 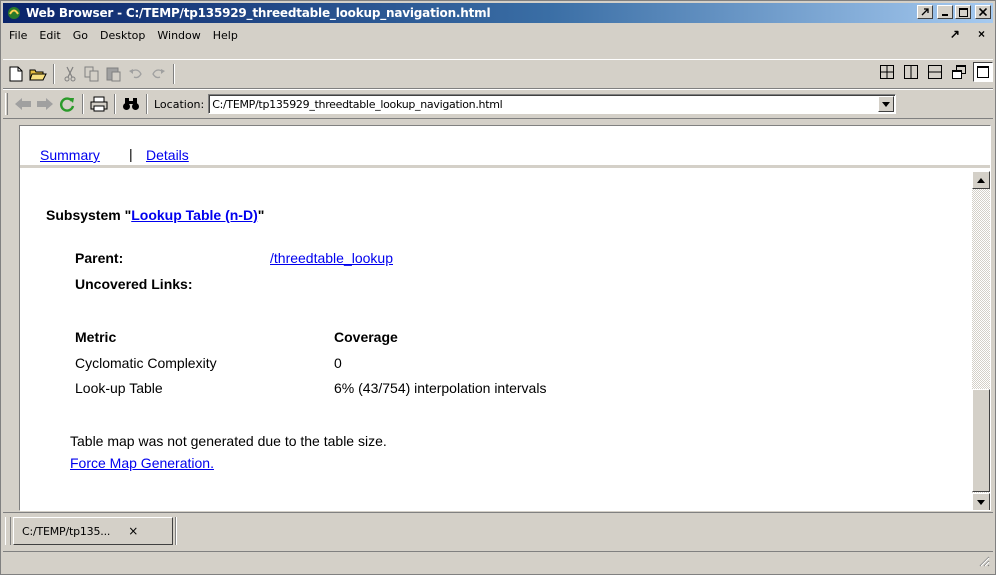 What do you see at coordinates (80, 35) in the screenshot?
I see `menu-go: Go` at bounding box center [80, 35].